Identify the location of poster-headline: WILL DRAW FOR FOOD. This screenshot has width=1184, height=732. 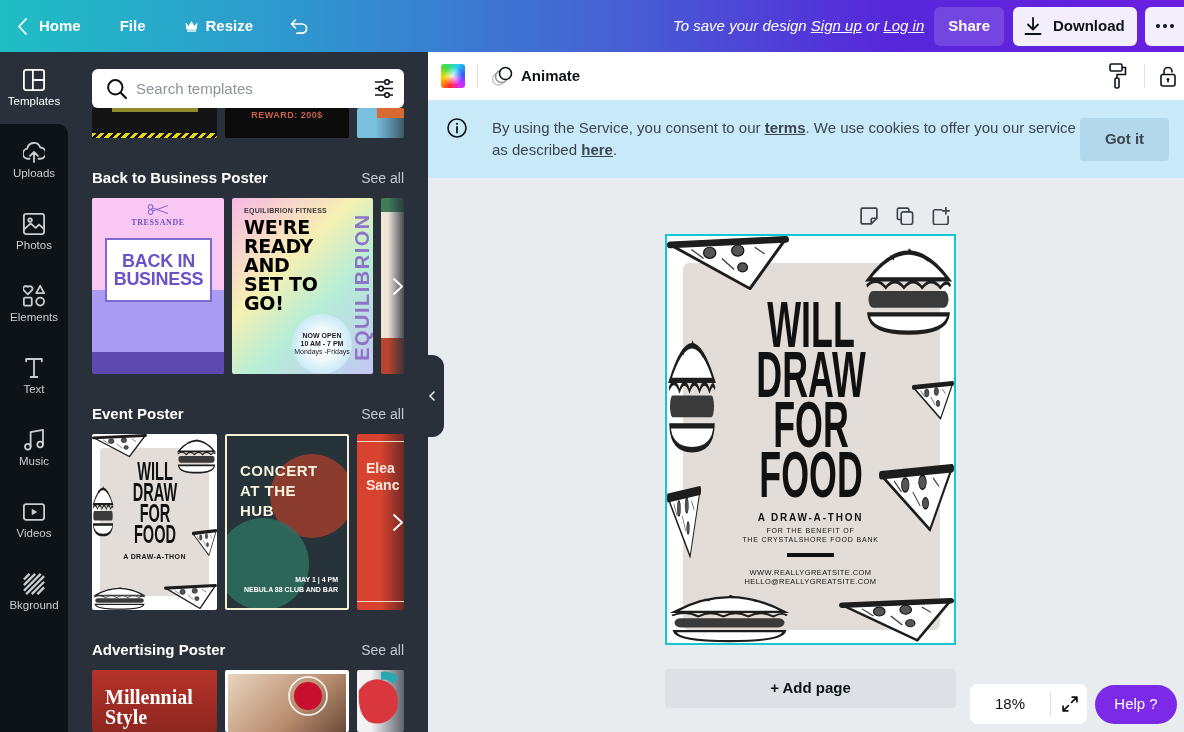
(810, 400).